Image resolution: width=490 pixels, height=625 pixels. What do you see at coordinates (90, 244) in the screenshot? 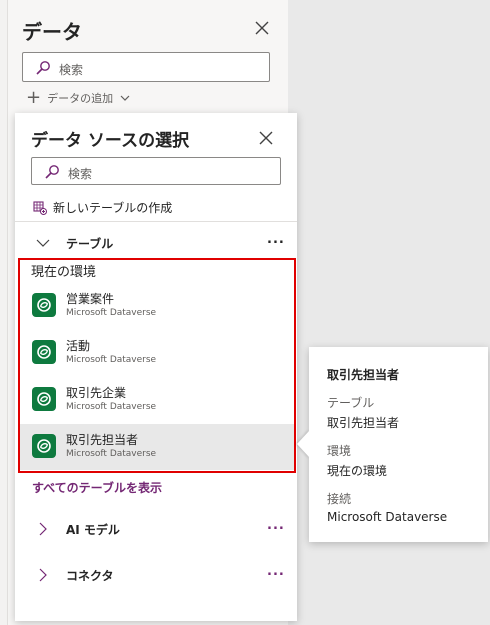
I see `group-tables-label: テーブル` at bounding box center [90, 244].